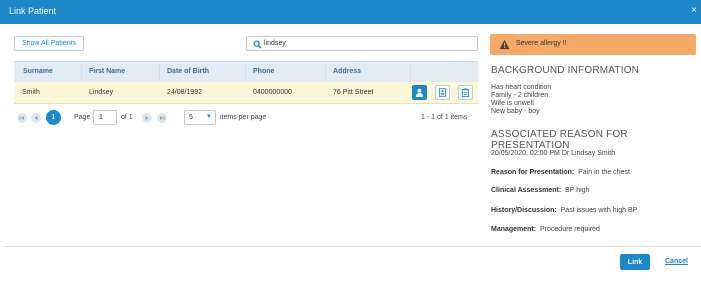  What do you see at coordinates (353, 92) in the screenshot?
I see `cell-address: 76 Pitt Street` at bounding box center [353, 92].